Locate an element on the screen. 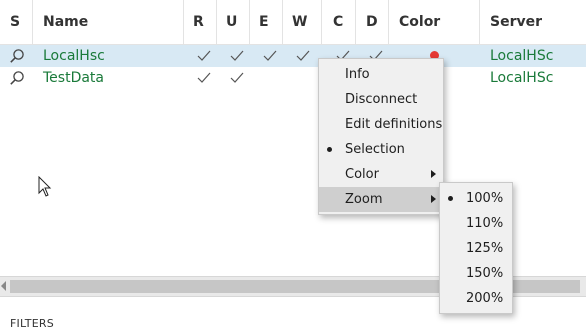 The image size is (586, 330). zoom-submenu: 100% 110% 125% 150% 200% is located at coordinates (476, 248).